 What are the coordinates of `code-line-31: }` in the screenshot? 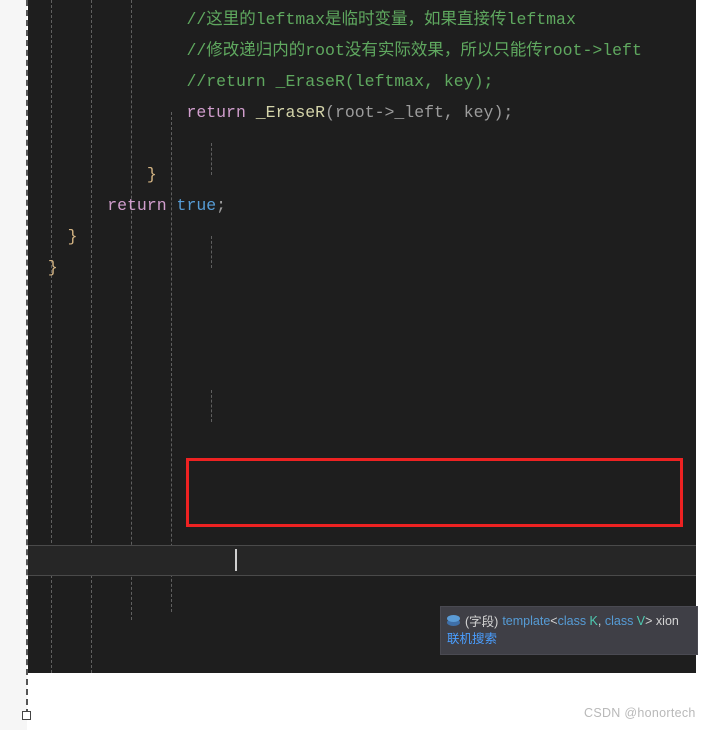 It's located at (362, 267).